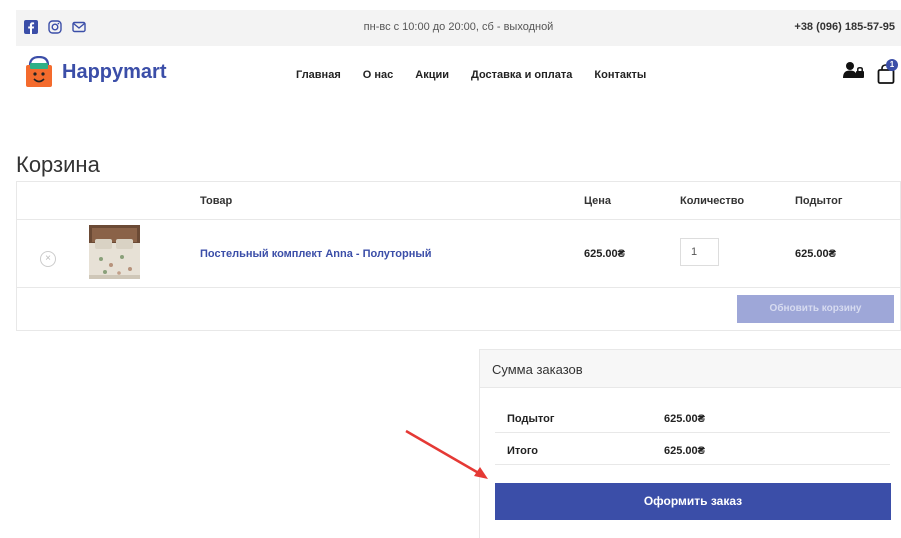 The width and height of the screenshot is (901, 538). What do you see at coordinates (114, 252) in the screenshot?
I see `product-thumbnail` at bounding box center [114, 252].